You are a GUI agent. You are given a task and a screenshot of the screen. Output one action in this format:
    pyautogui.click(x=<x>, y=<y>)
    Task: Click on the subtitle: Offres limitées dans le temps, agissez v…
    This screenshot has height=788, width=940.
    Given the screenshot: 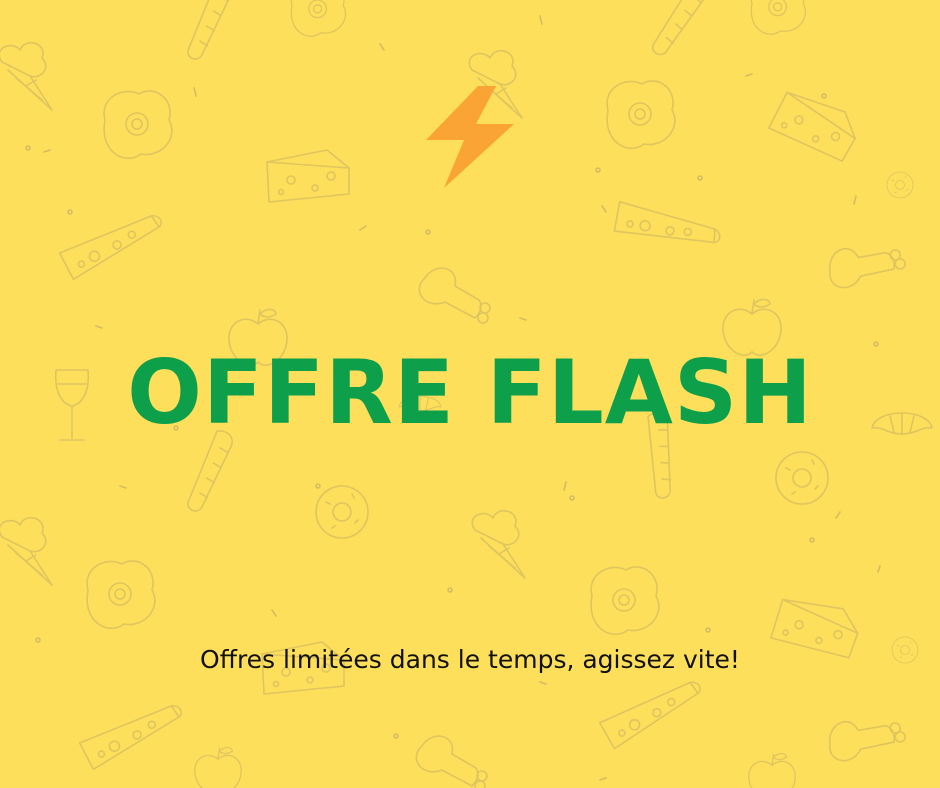 What is the action you would take?
    pyautogui.click(x=470, y=659)
    